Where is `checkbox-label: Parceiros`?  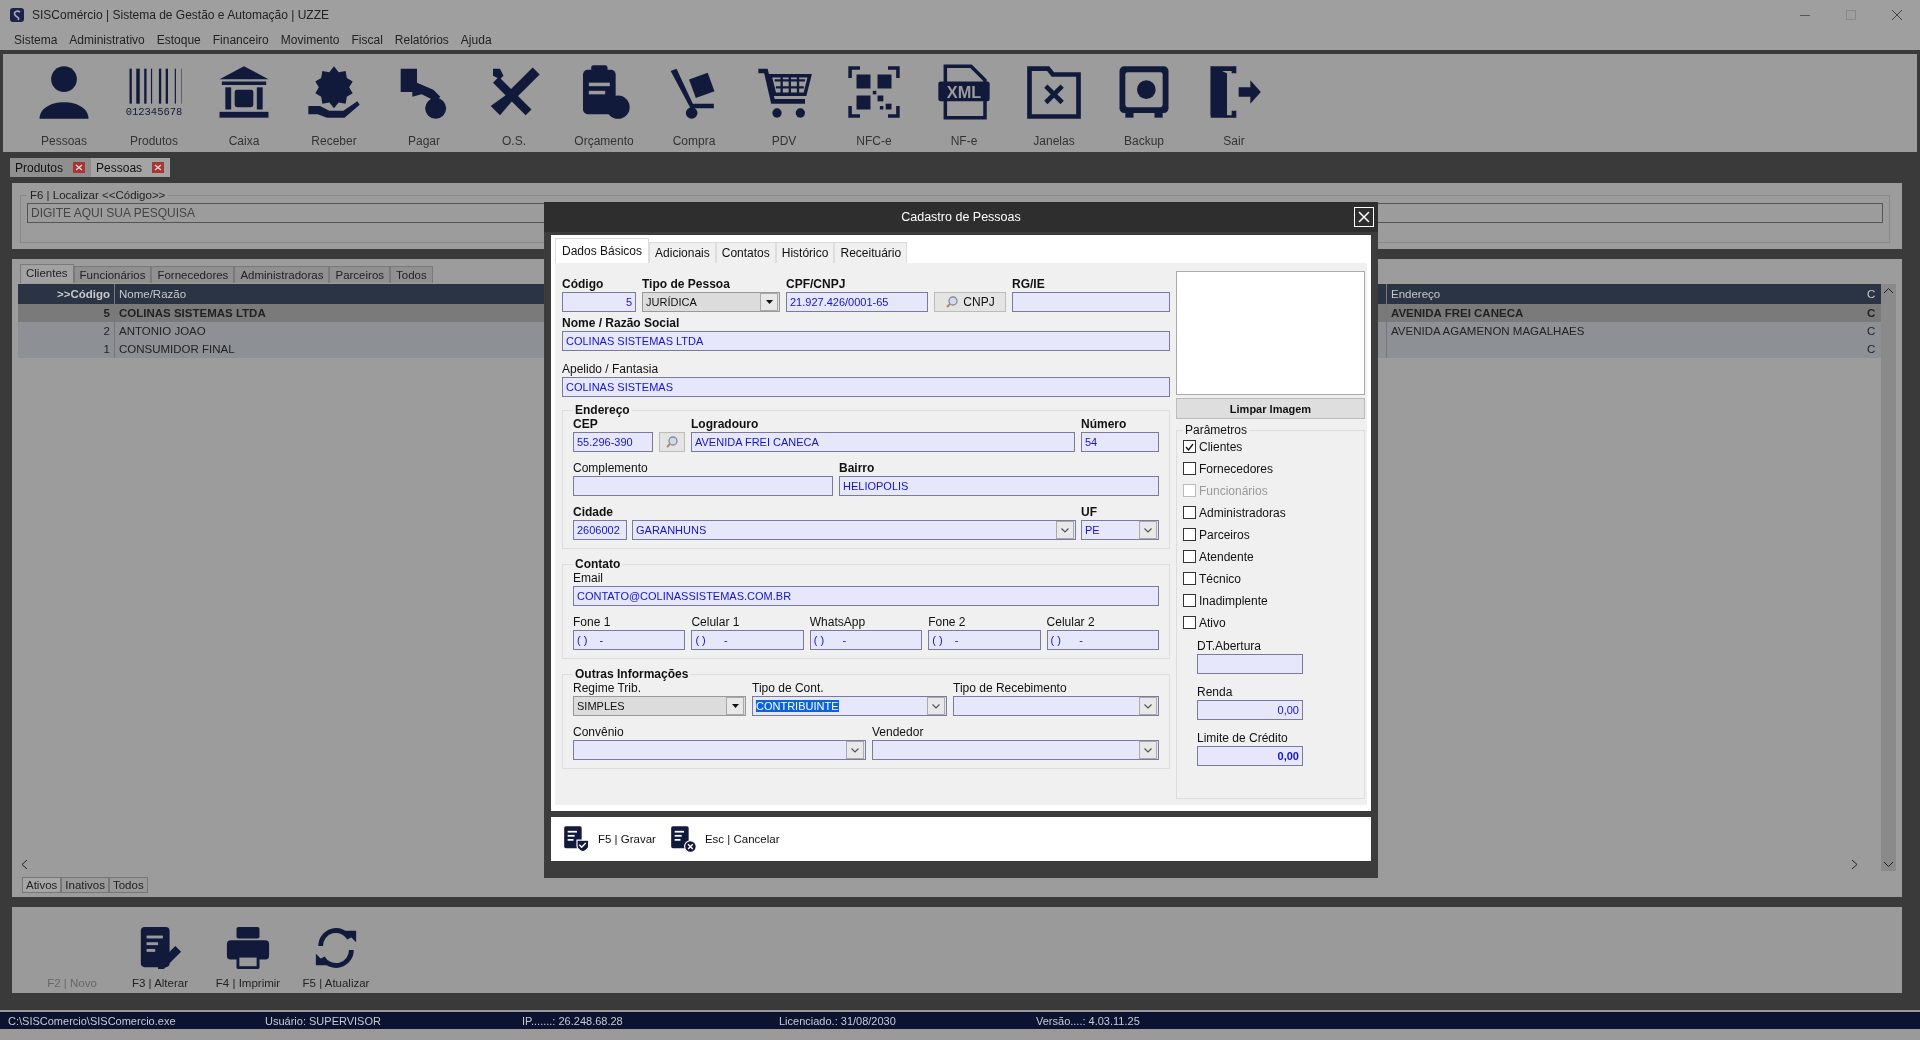
checkbox-label: Parceiros is located at coordinates (1224, 534).